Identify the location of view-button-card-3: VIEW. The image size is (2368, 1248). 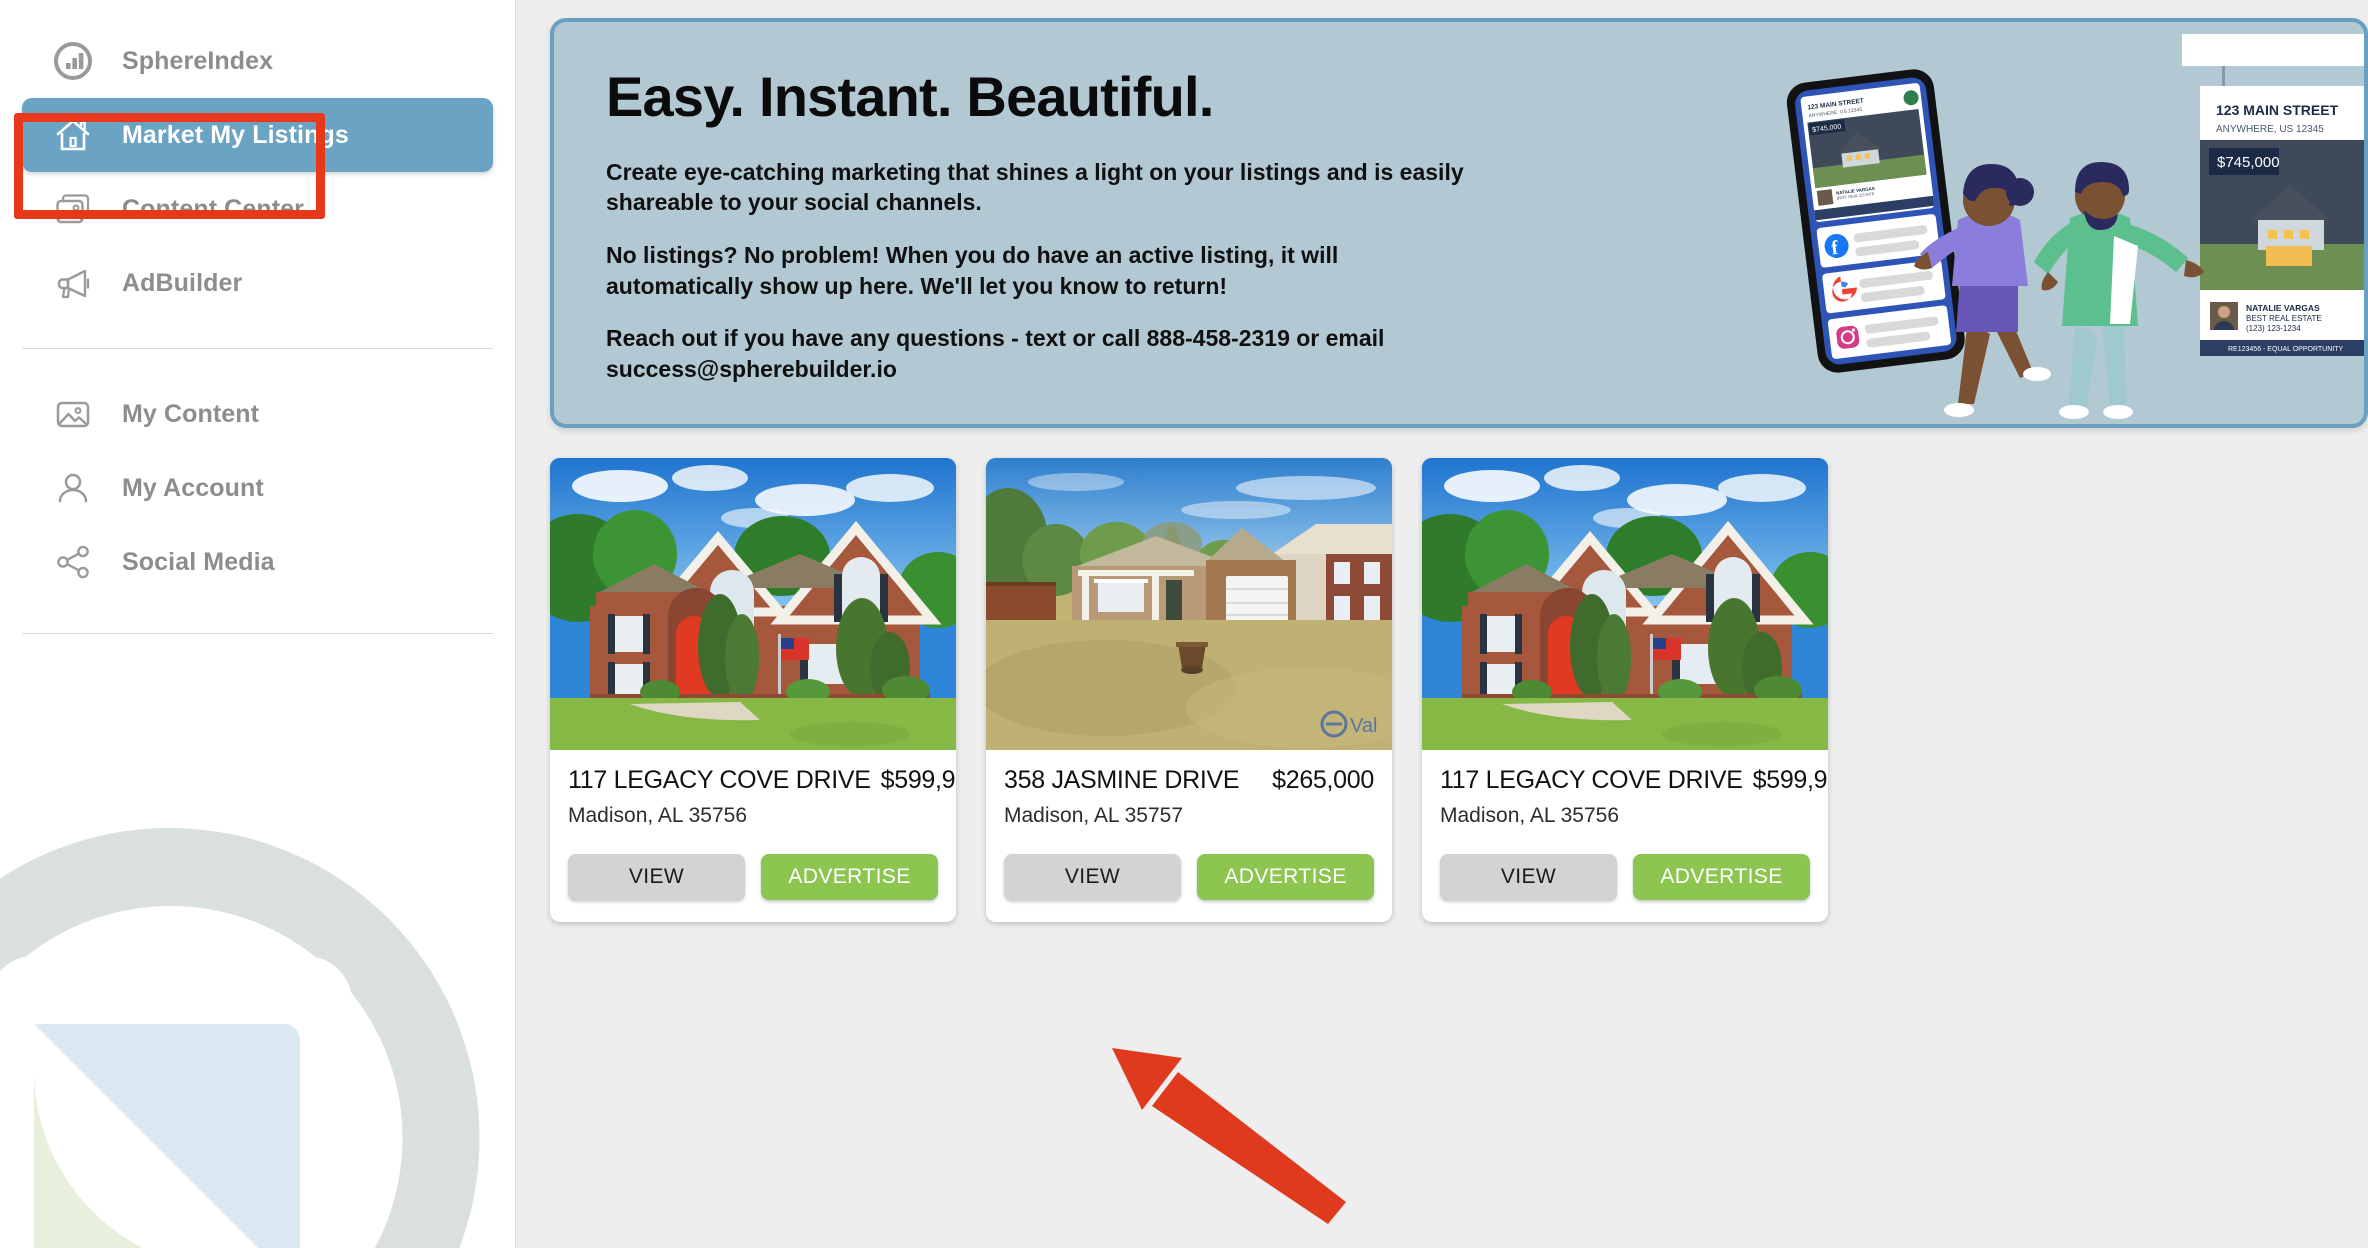
(1528, 877).